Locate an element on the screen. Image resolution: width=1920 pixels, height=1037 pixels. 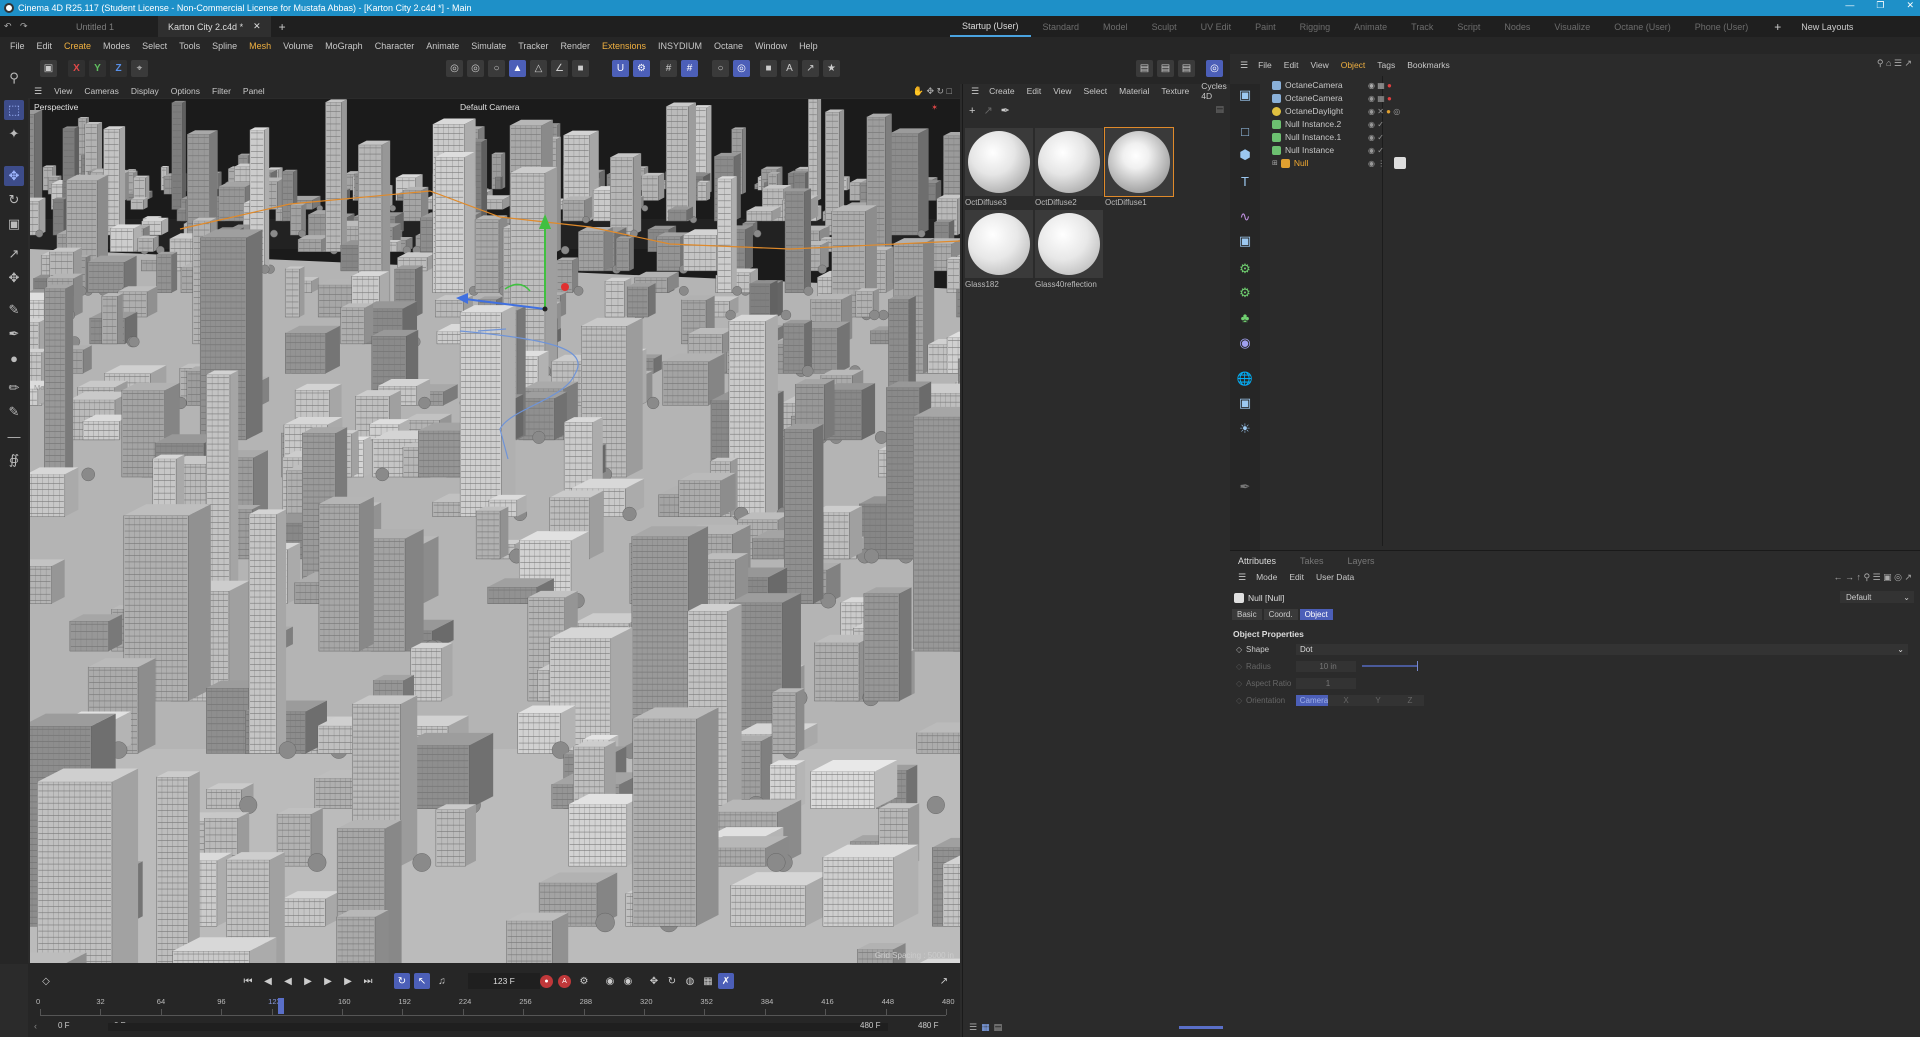
range-slider is located at coordinates (498, 1027).